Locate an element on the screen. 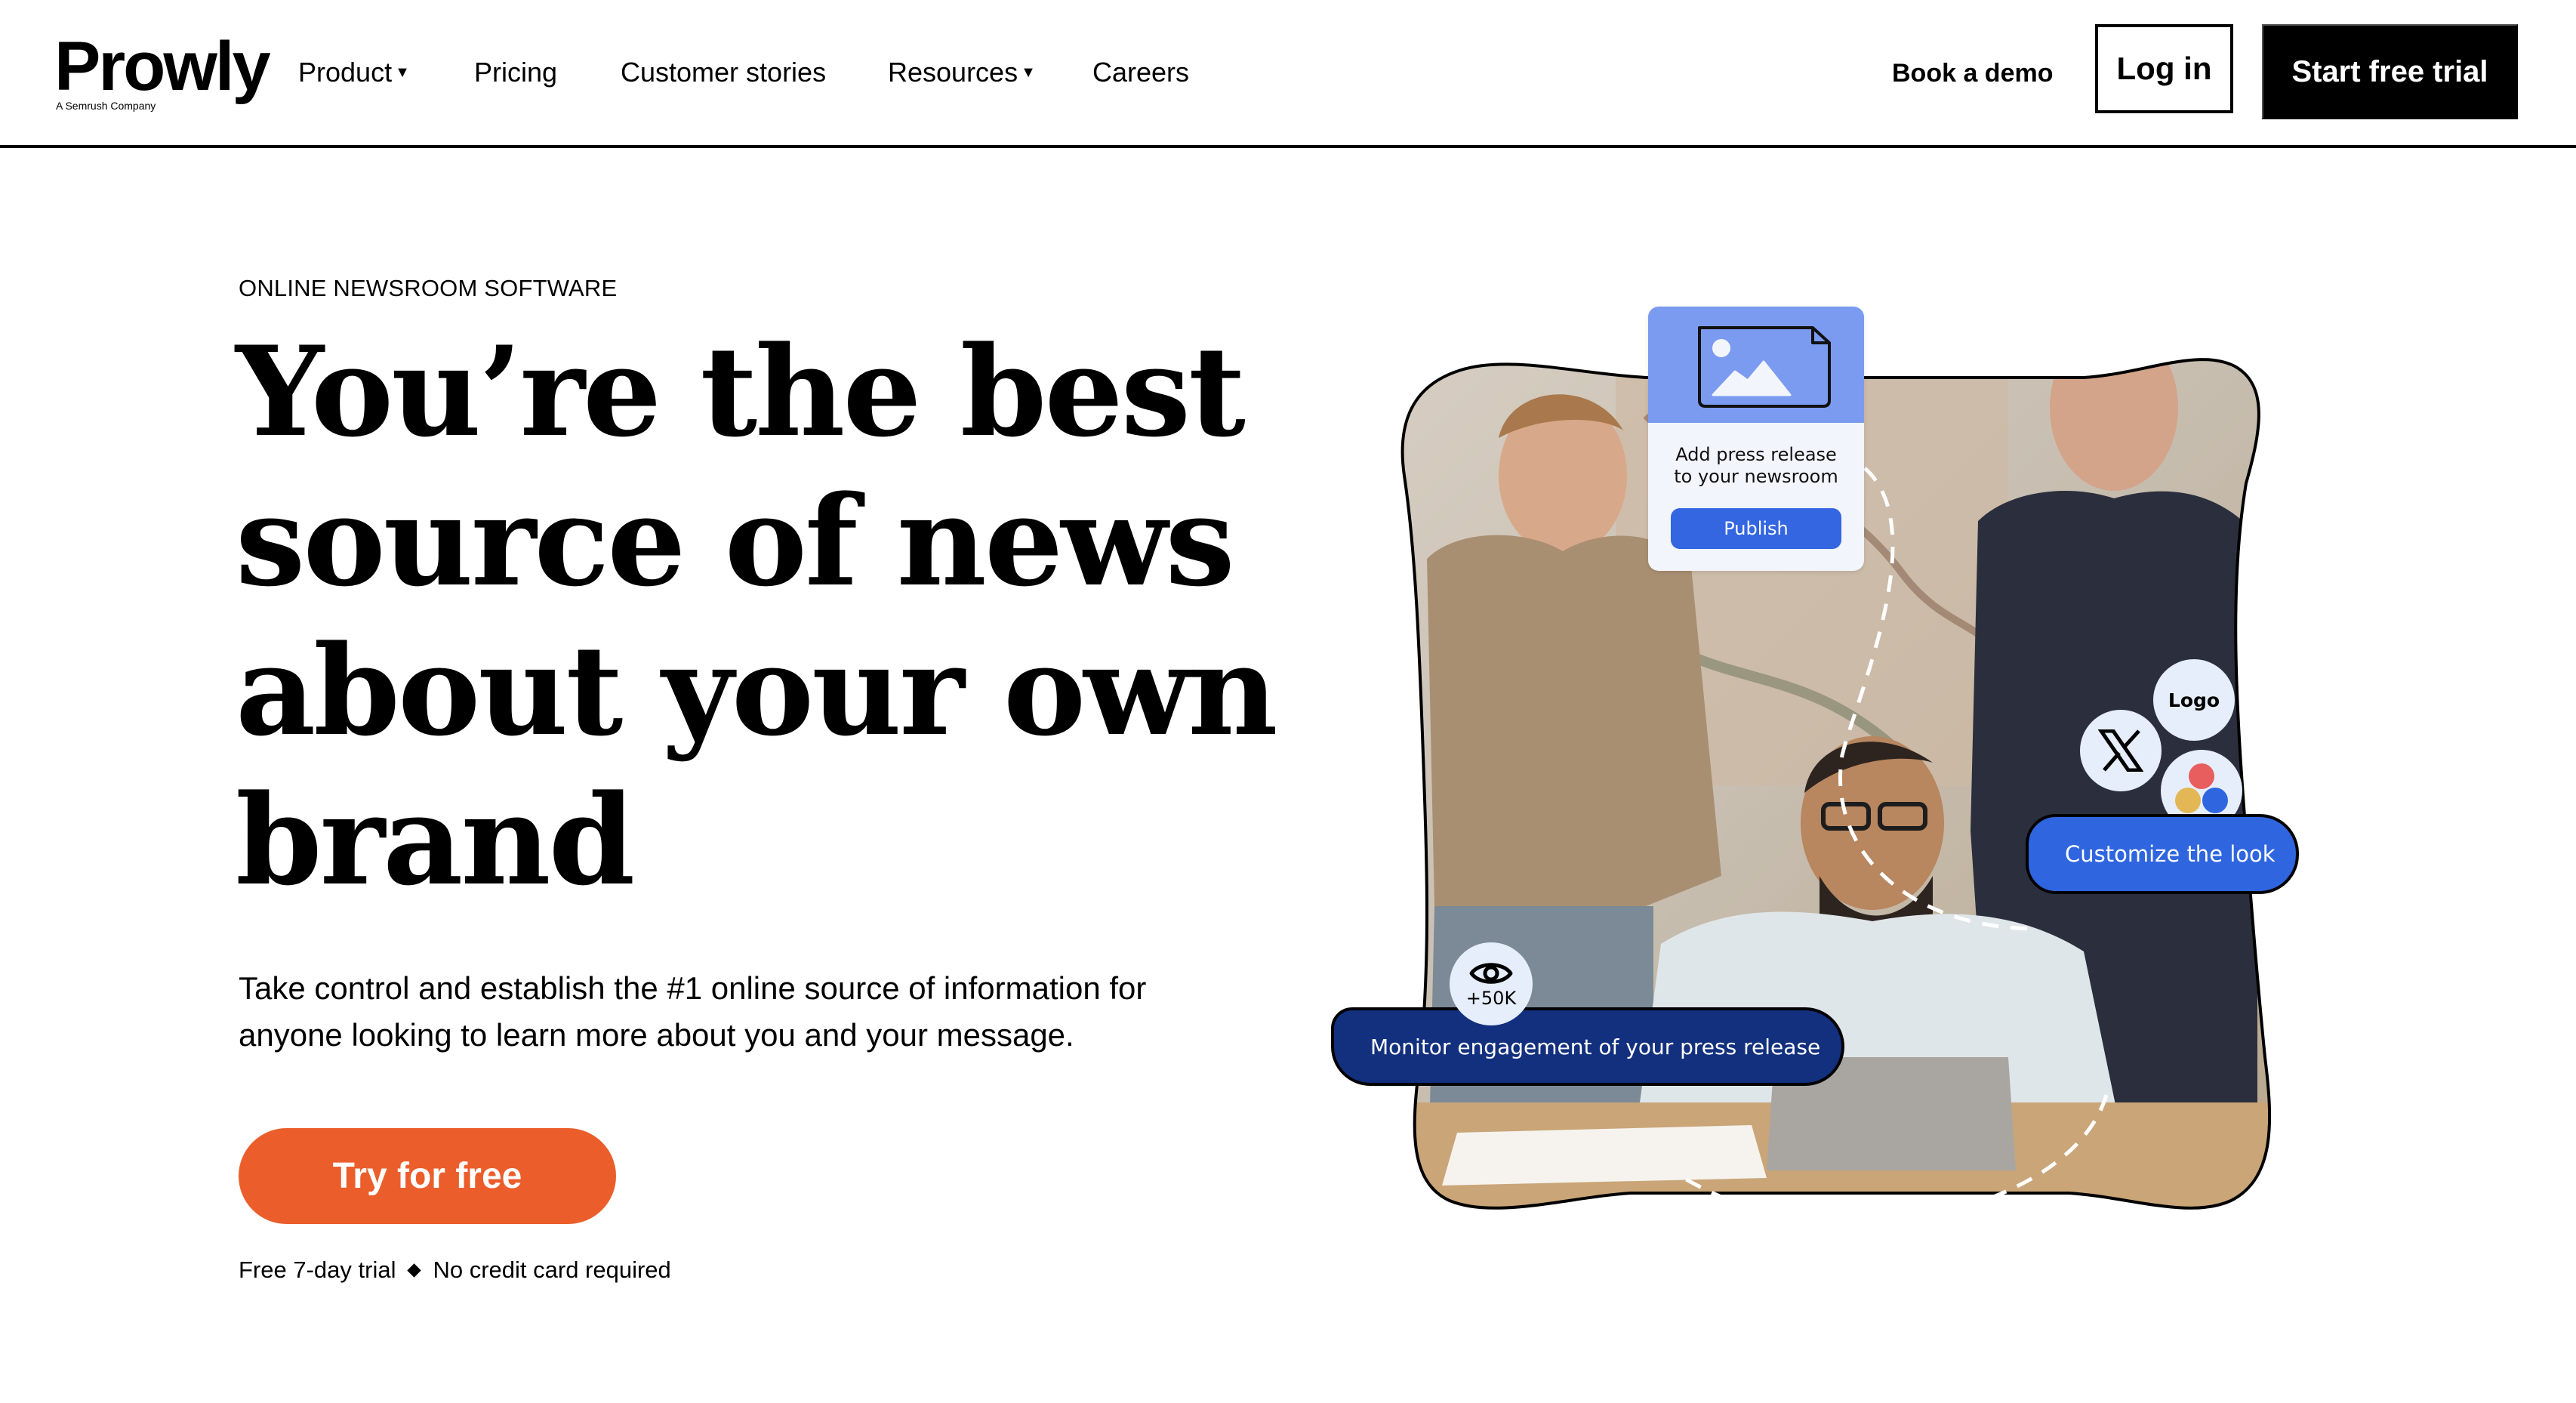 The height and width of the screenshot is (1403, 2576). monitor-engagement-pill: Monitor engagement of your press release is located at coordinates (1587, 1046).